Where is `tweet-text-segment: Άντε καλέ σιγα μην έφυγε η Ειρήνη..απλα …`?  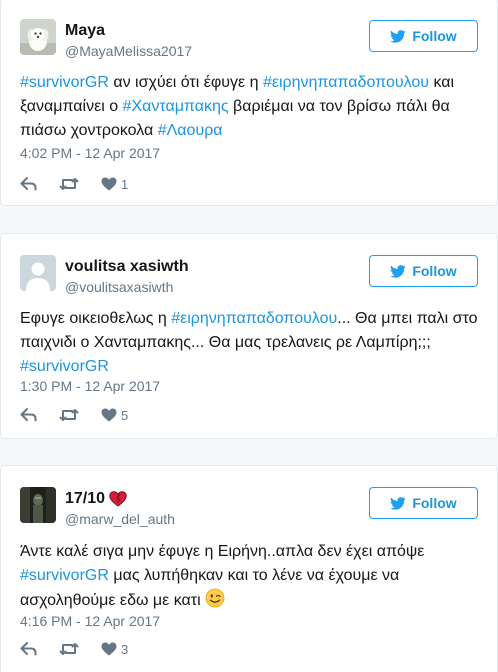
tweet-text-segment: Άντε καλέ σιγα μην έφυγε η Ειρήνη..απλα … is located at coordinates (222, 551).